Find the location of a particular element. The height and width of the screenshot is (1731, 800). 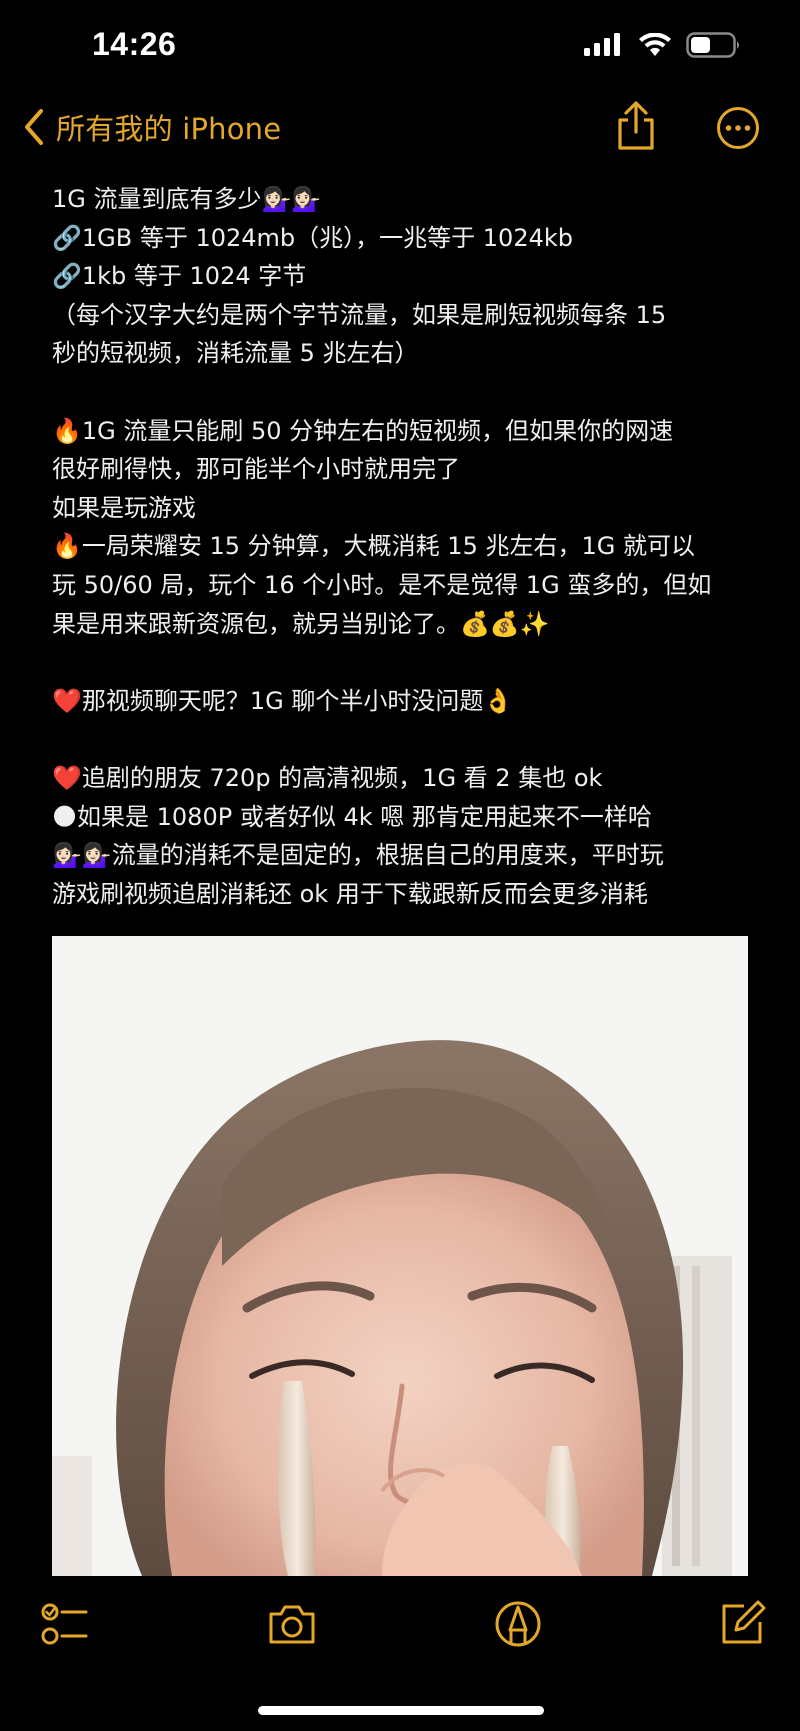

battery-icon is located at coordinates (712, 45).